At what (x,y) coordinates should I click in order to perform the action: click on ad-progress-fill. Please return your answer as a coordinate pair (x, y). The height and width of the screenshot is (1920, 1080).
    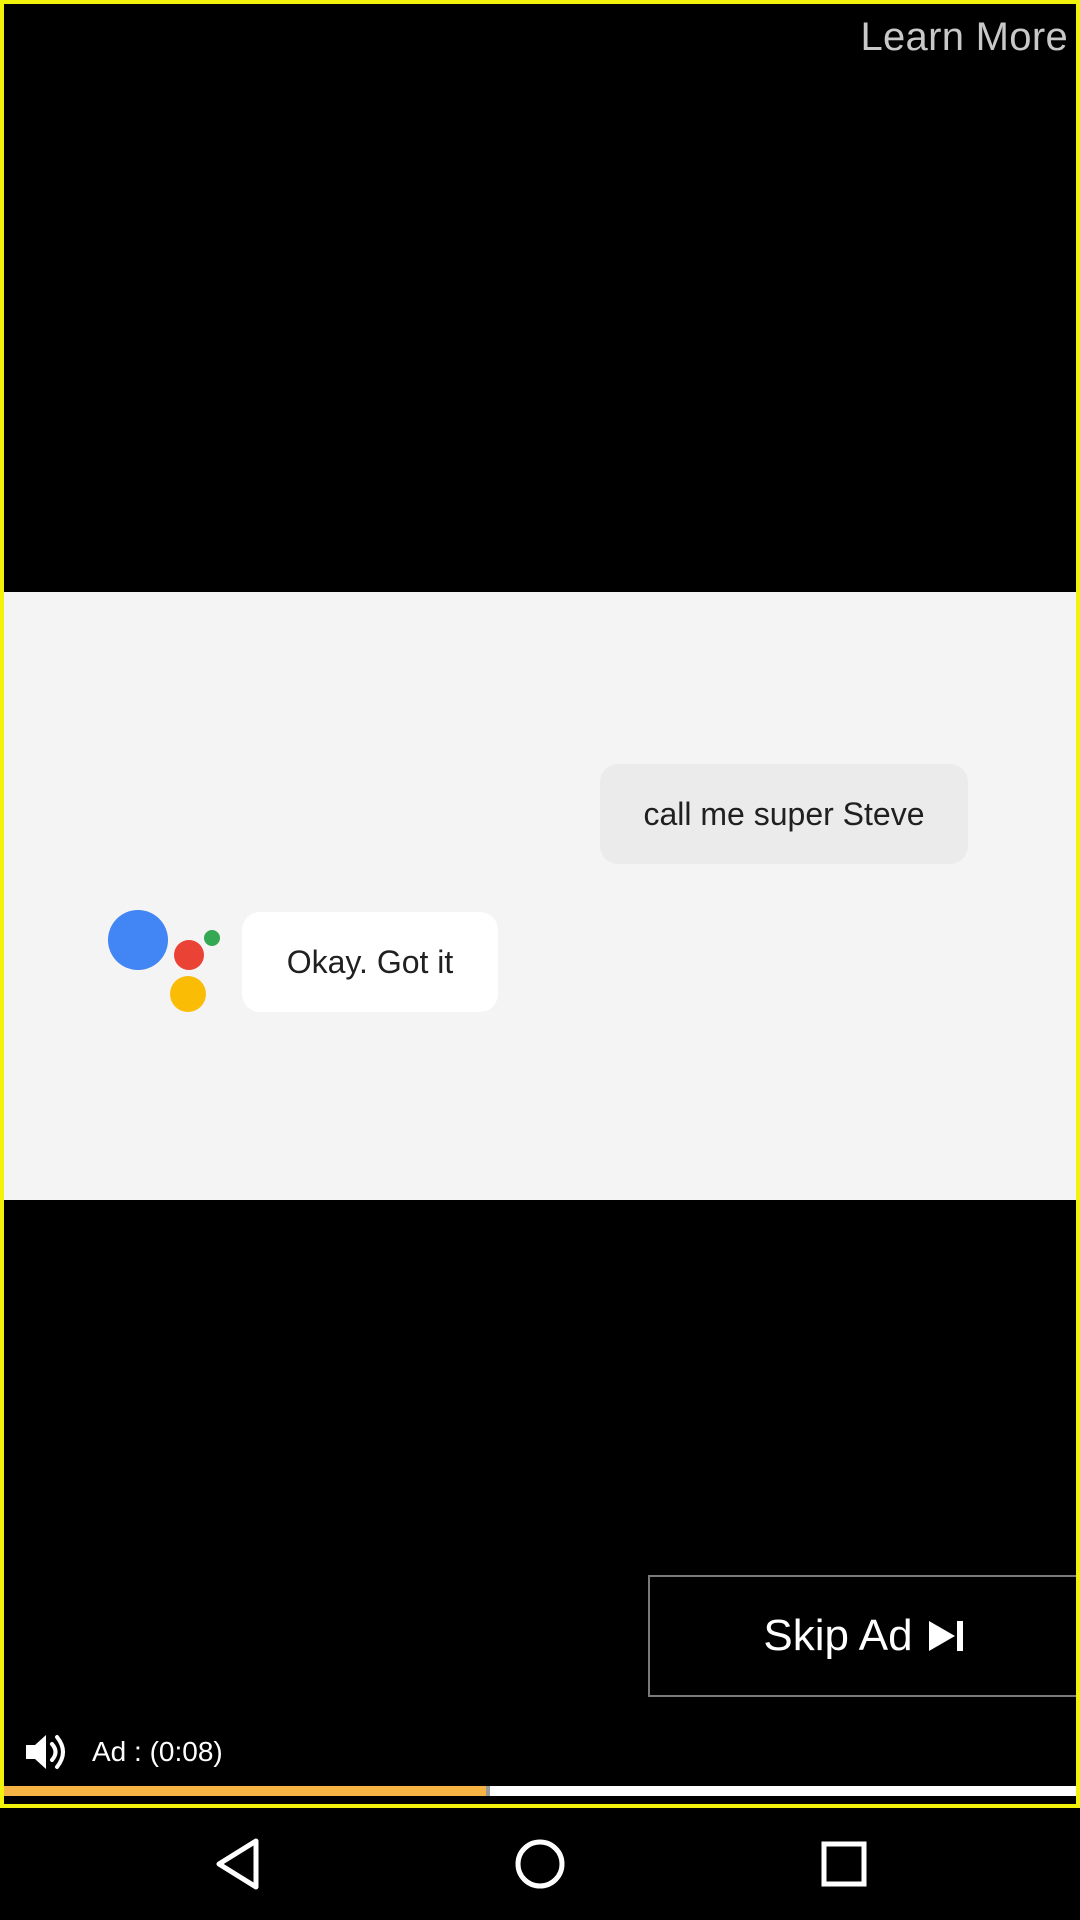
    Looking at the image, I should click on (245, 1791).